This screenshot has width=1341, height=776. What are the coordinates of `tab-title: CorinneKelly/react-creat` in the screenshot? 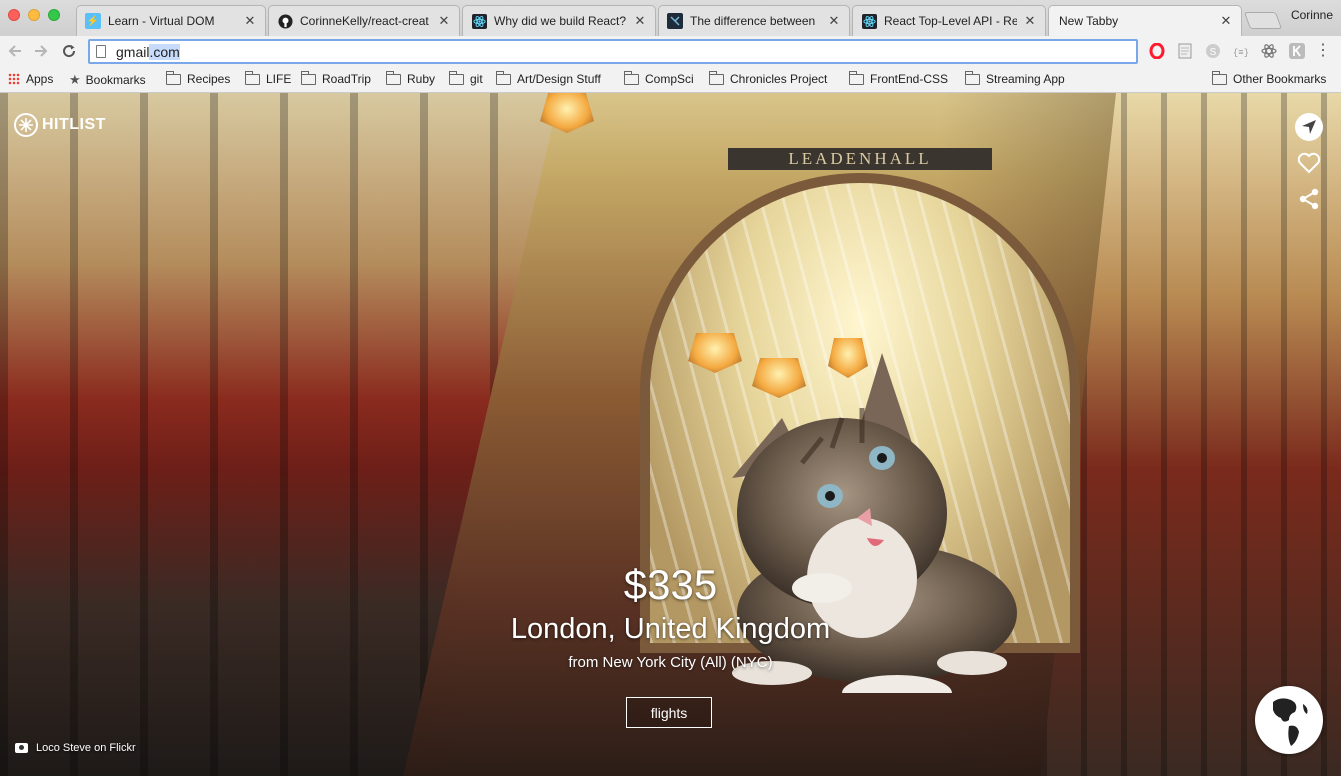 It's located at (364, 21).